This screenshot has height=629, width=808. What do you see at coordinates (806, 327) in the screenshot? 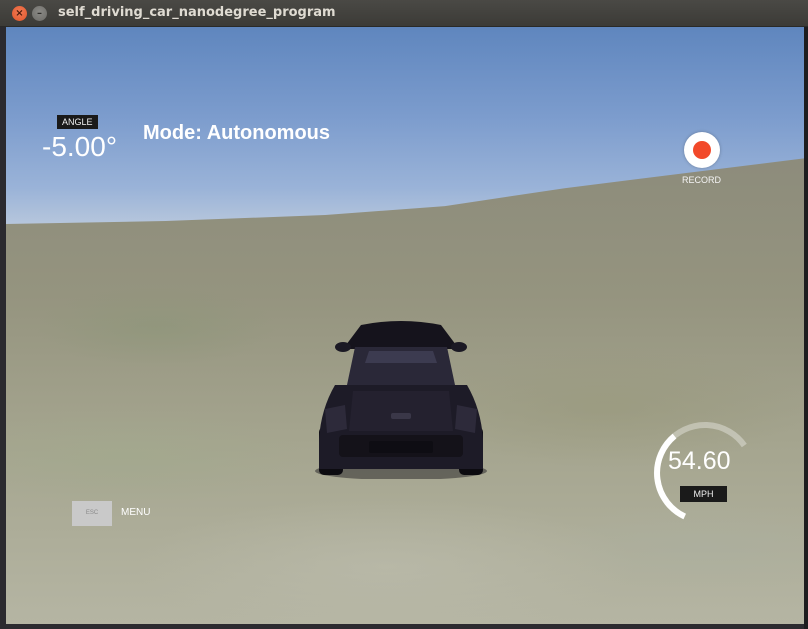
I see `desktop-background-right` at bounding box center [806, 327].